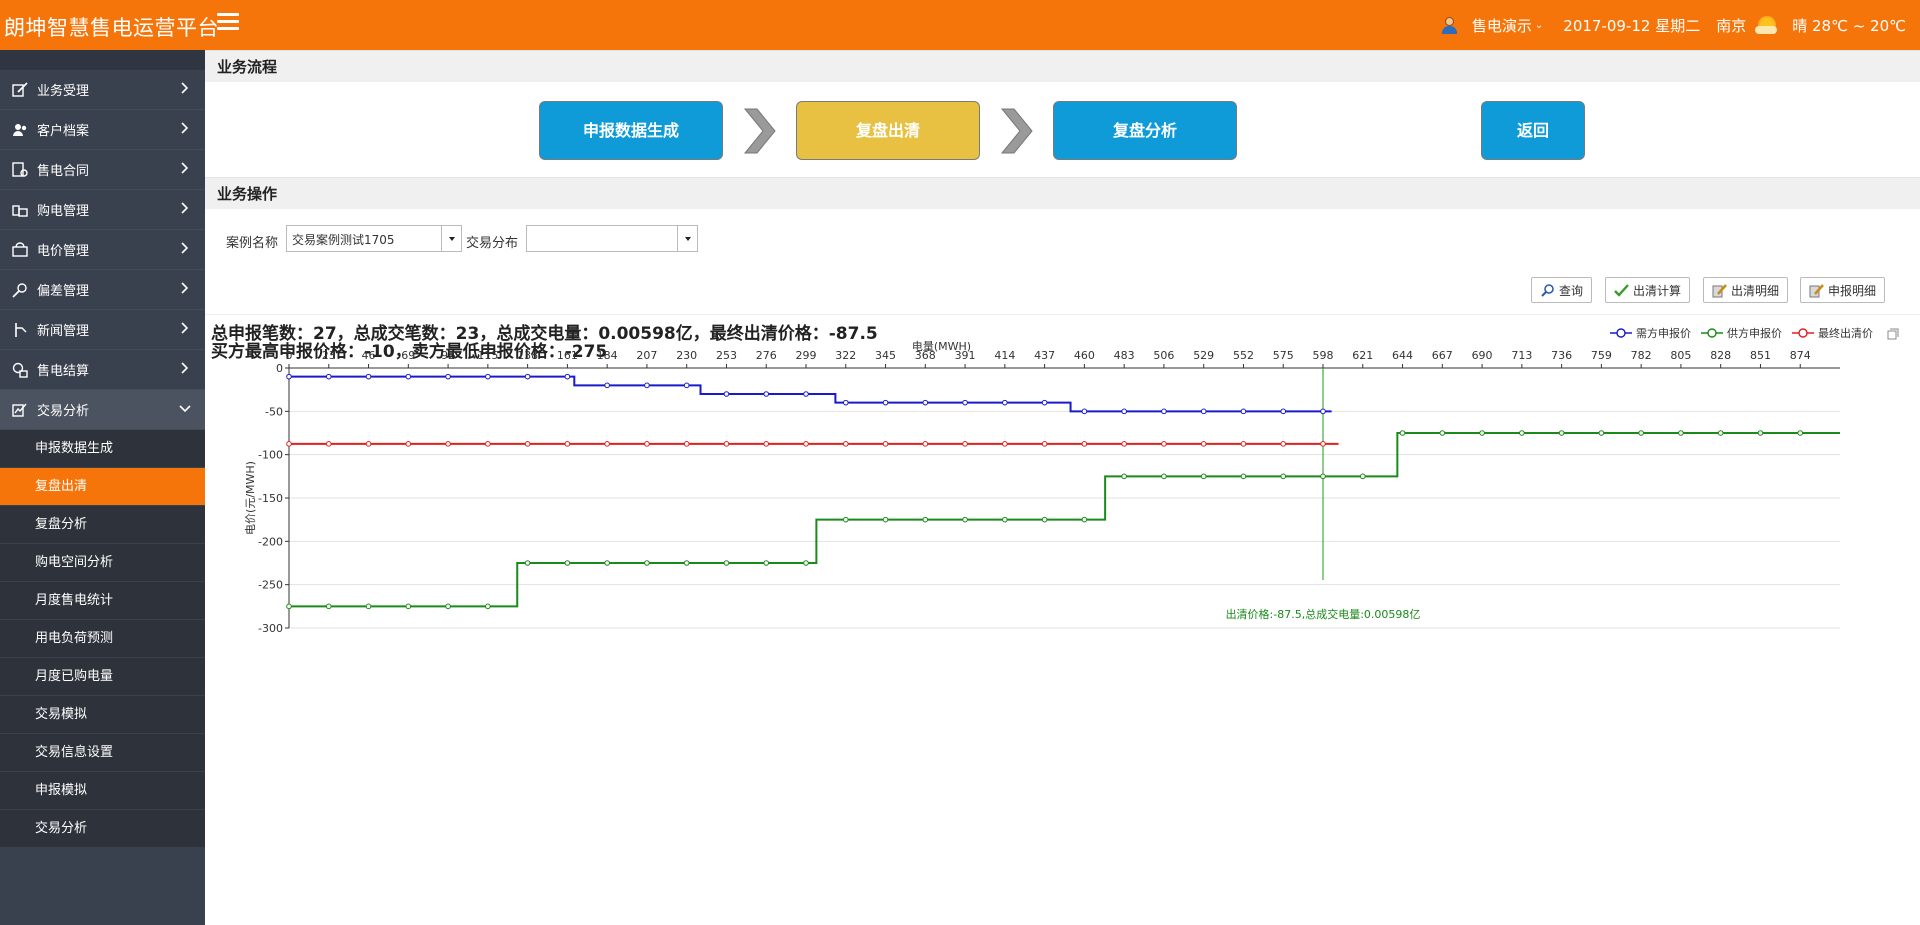 This screenshot has height=925, width=1920. I want to click on submenu-item: 月度售电统计, so click(102, 601).